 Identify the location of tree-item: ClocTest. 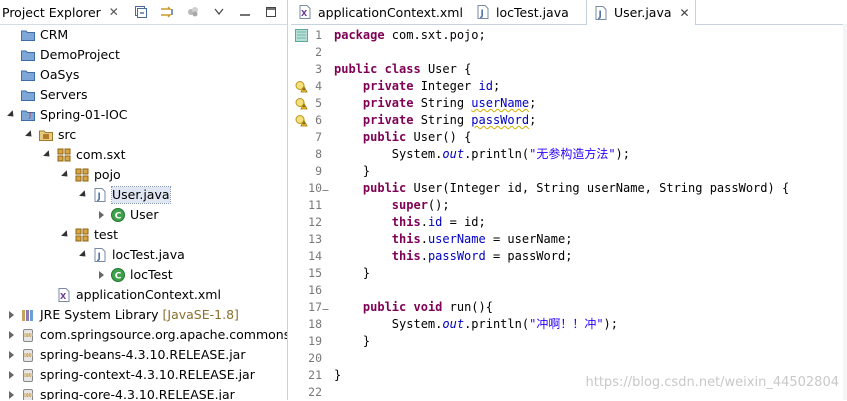
(143, 275).